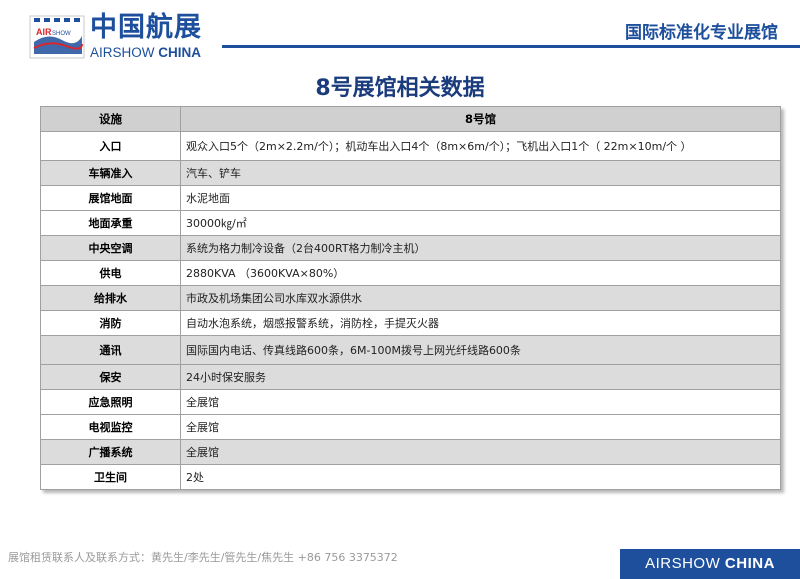 This screenshot has height=579, width=800. Describe the element at coordinates (110, 173) in the screenshot. I see `row-label: 车辆准入` at that location.